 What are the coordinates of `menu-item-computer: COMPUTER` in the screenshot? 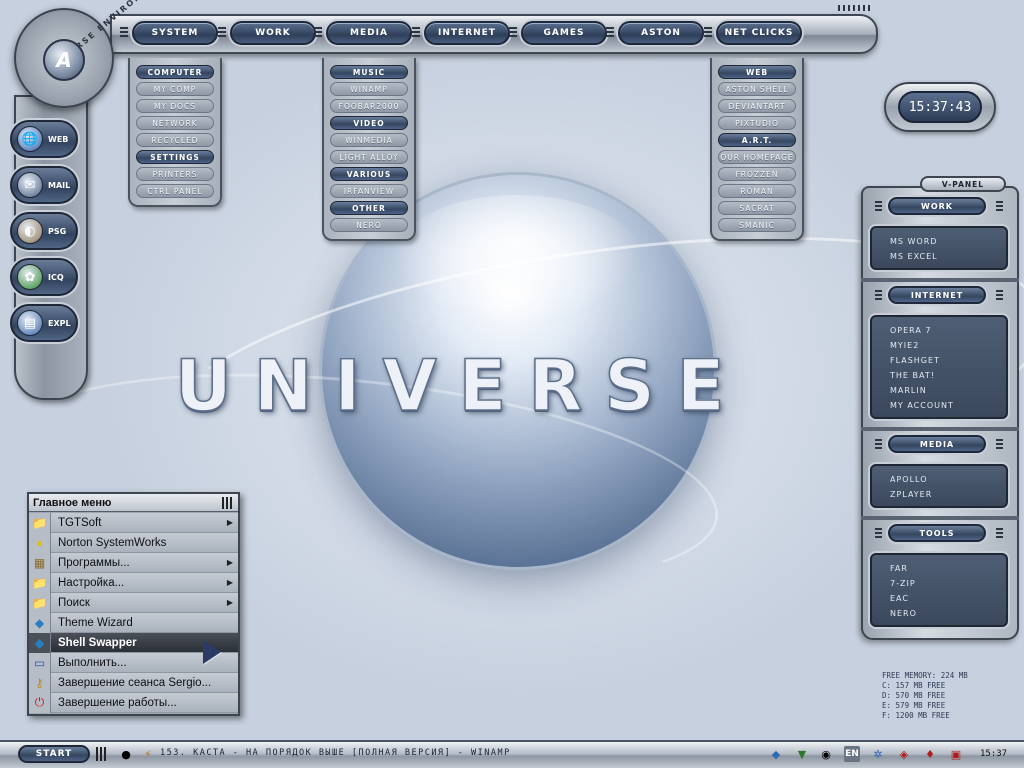 It's located at (175, 72).